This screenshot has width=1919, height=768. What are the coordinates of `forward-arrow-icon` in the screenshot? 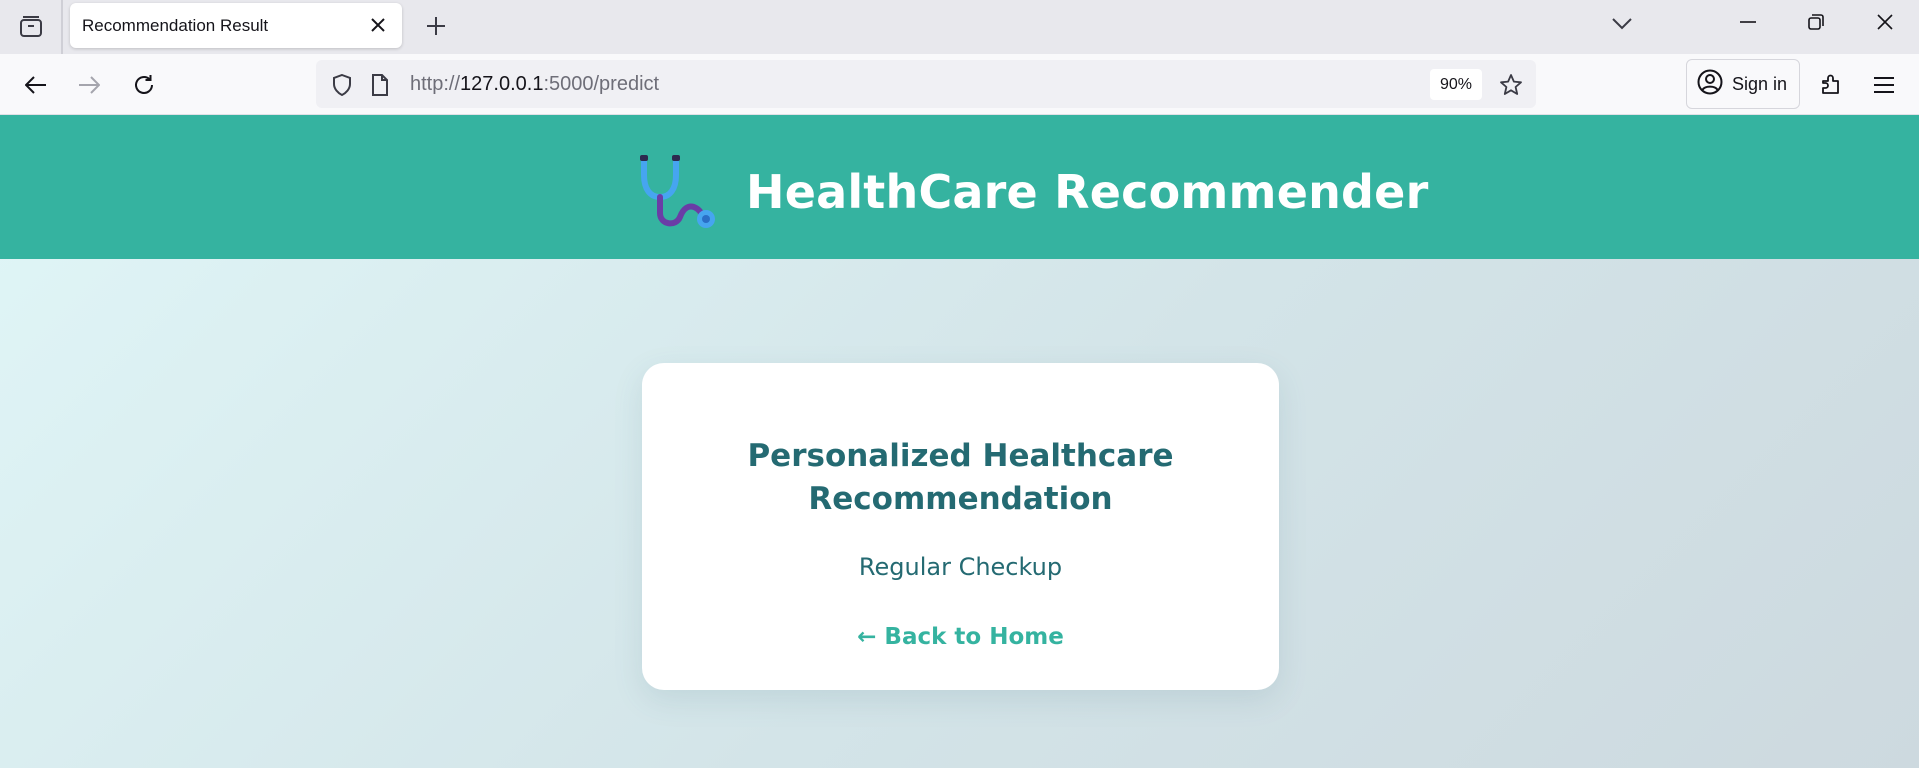 It's located at (89, 85).